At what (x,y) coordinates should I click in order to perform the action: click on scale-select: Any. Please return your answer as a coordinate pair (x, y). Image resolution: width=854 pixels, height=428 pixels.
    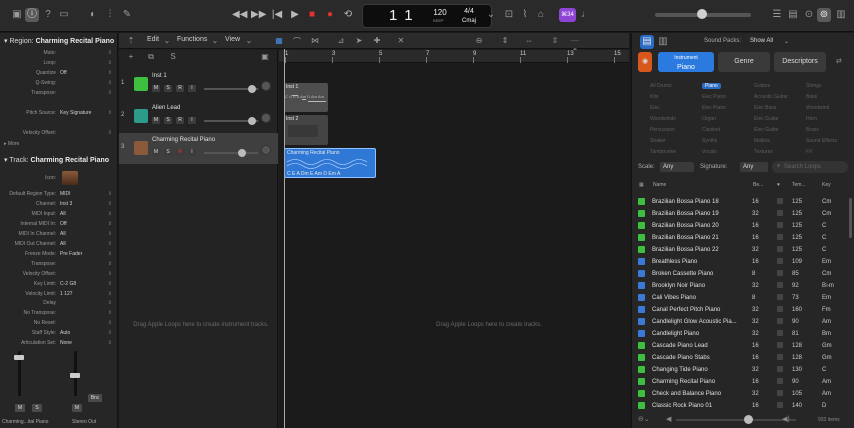
    Looking at the image, I should click on (677, 167).